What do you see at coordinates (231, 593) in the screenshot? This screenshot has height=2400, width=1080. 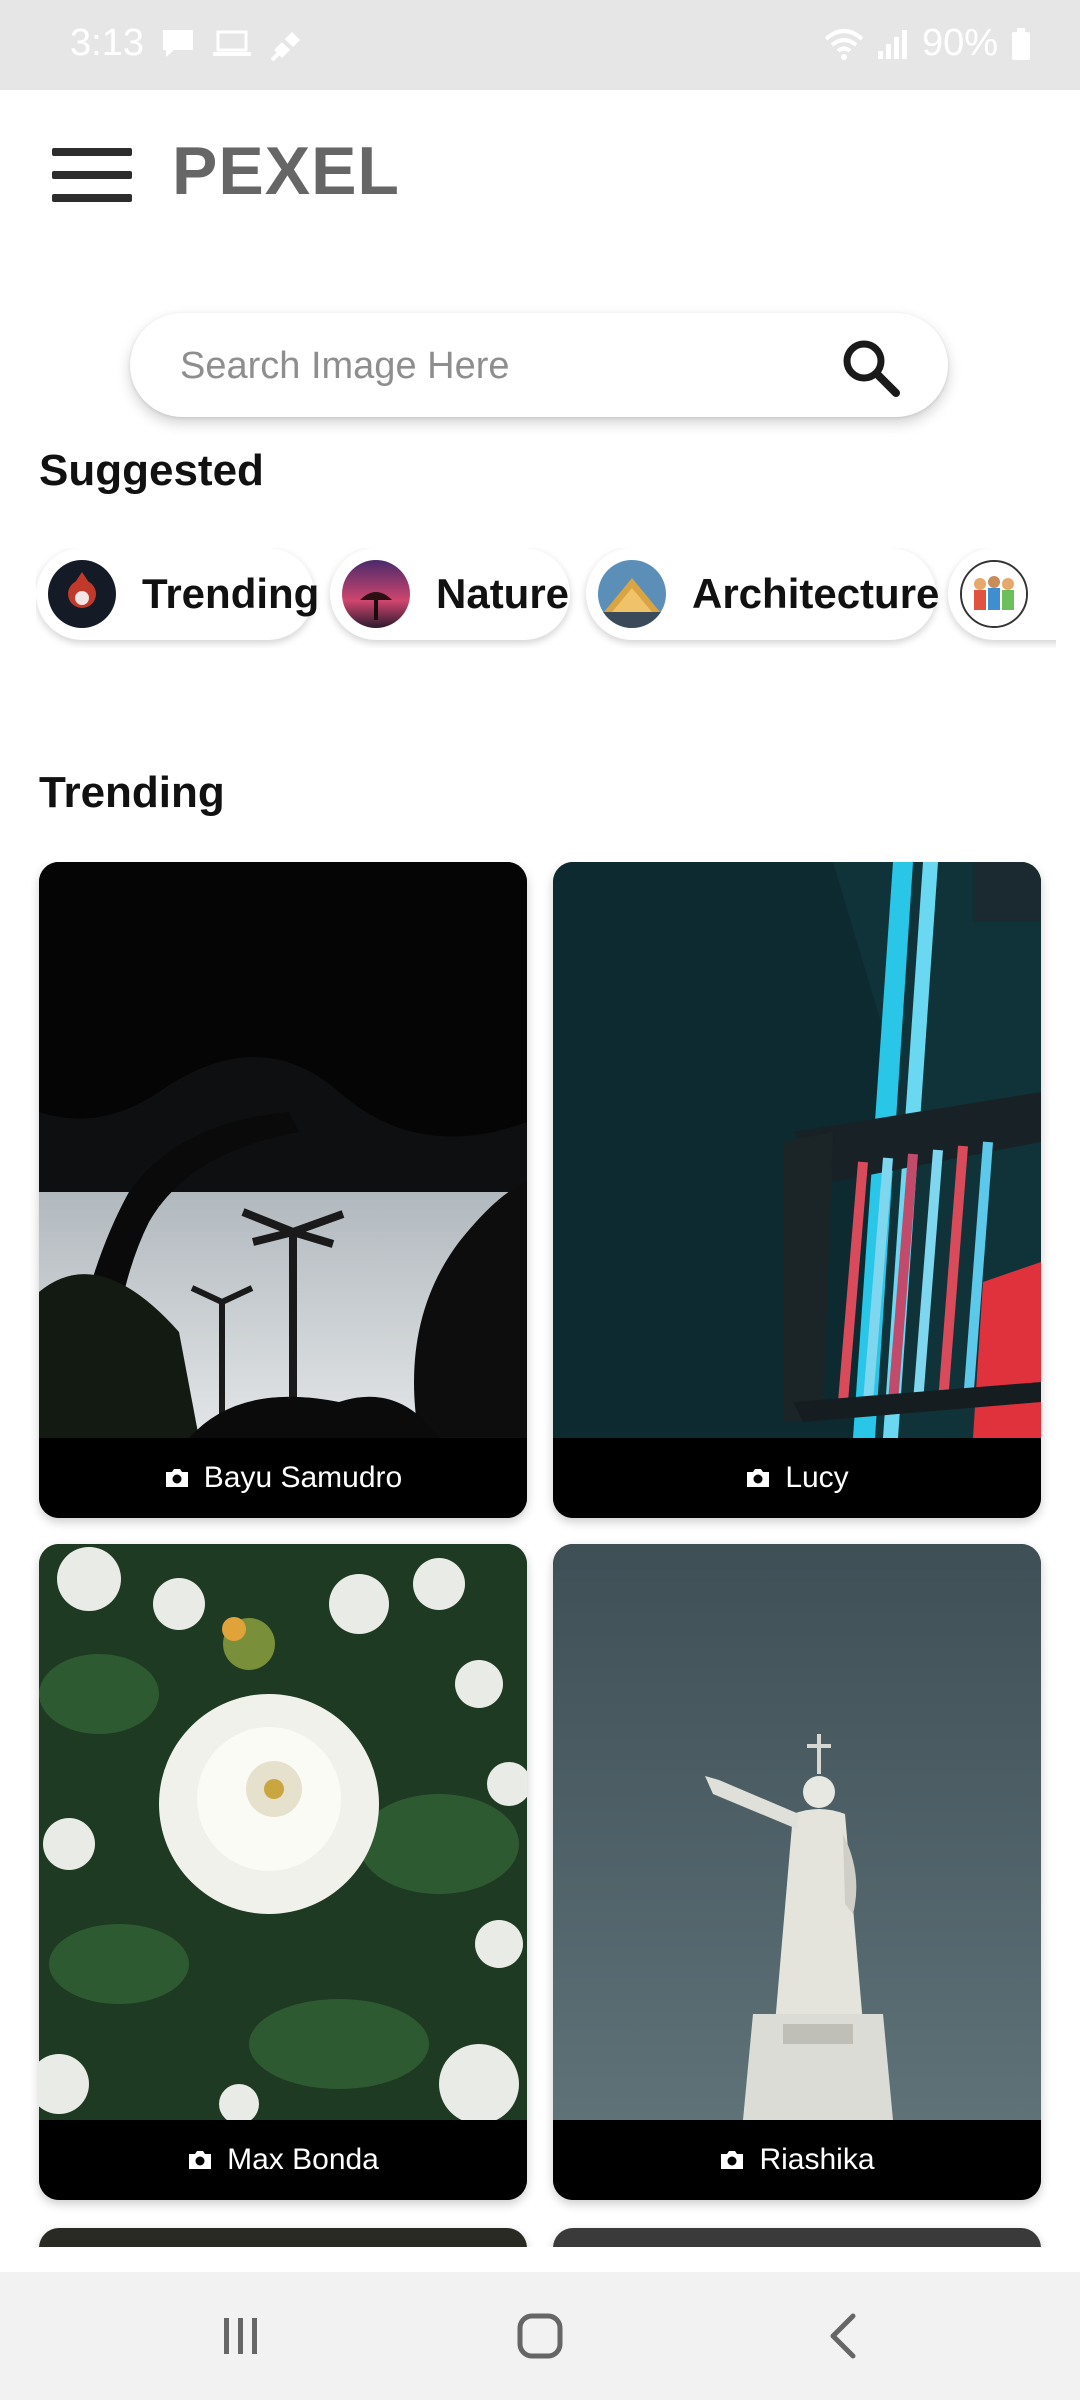 I see `chip-label: Trending` at bounding box center [231, 593].